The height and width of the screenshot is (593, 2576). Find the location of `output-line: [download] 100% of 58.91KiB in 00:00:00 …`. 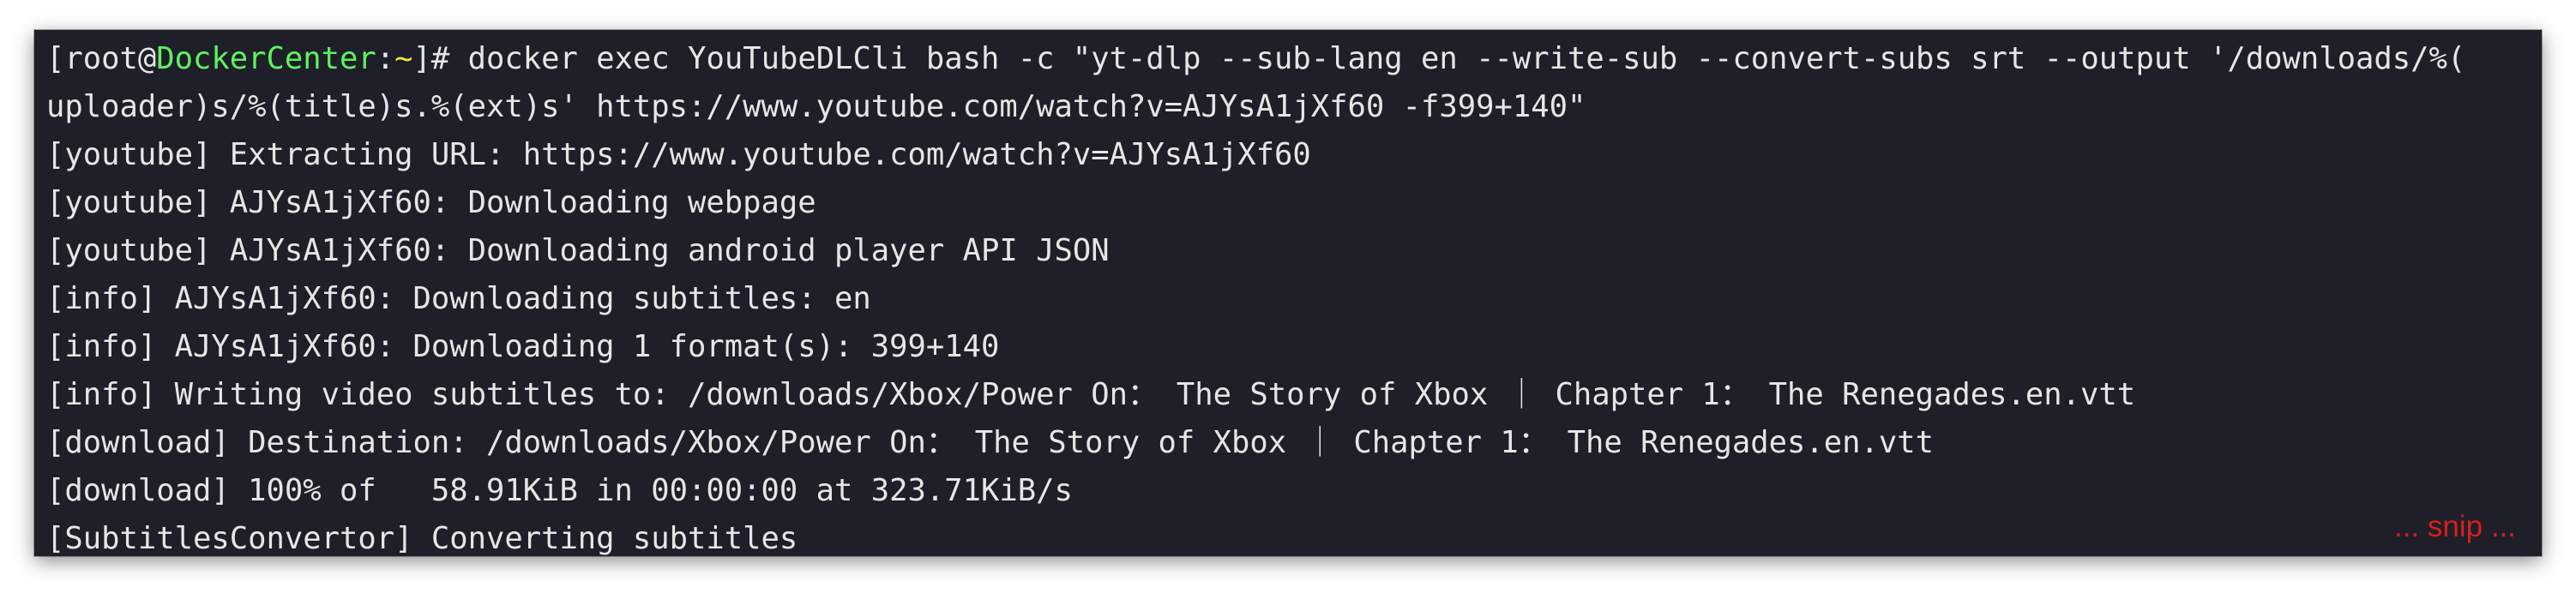

output-line: [download] 100% of 58.91KiB in 00:00:00 … is located at coordinates (559, 490).